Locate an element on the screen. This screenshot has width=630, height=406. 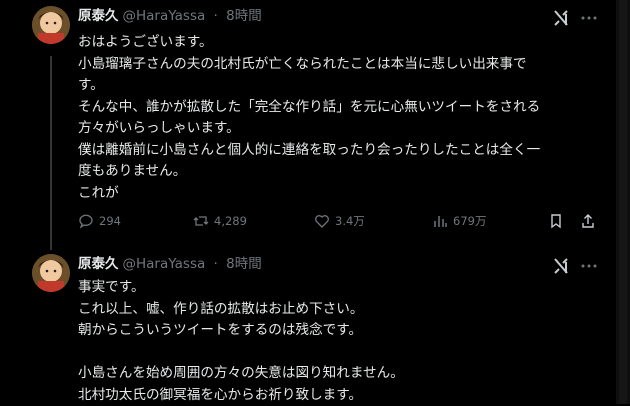
bookmark-icon is located at coordinates (556, 221).